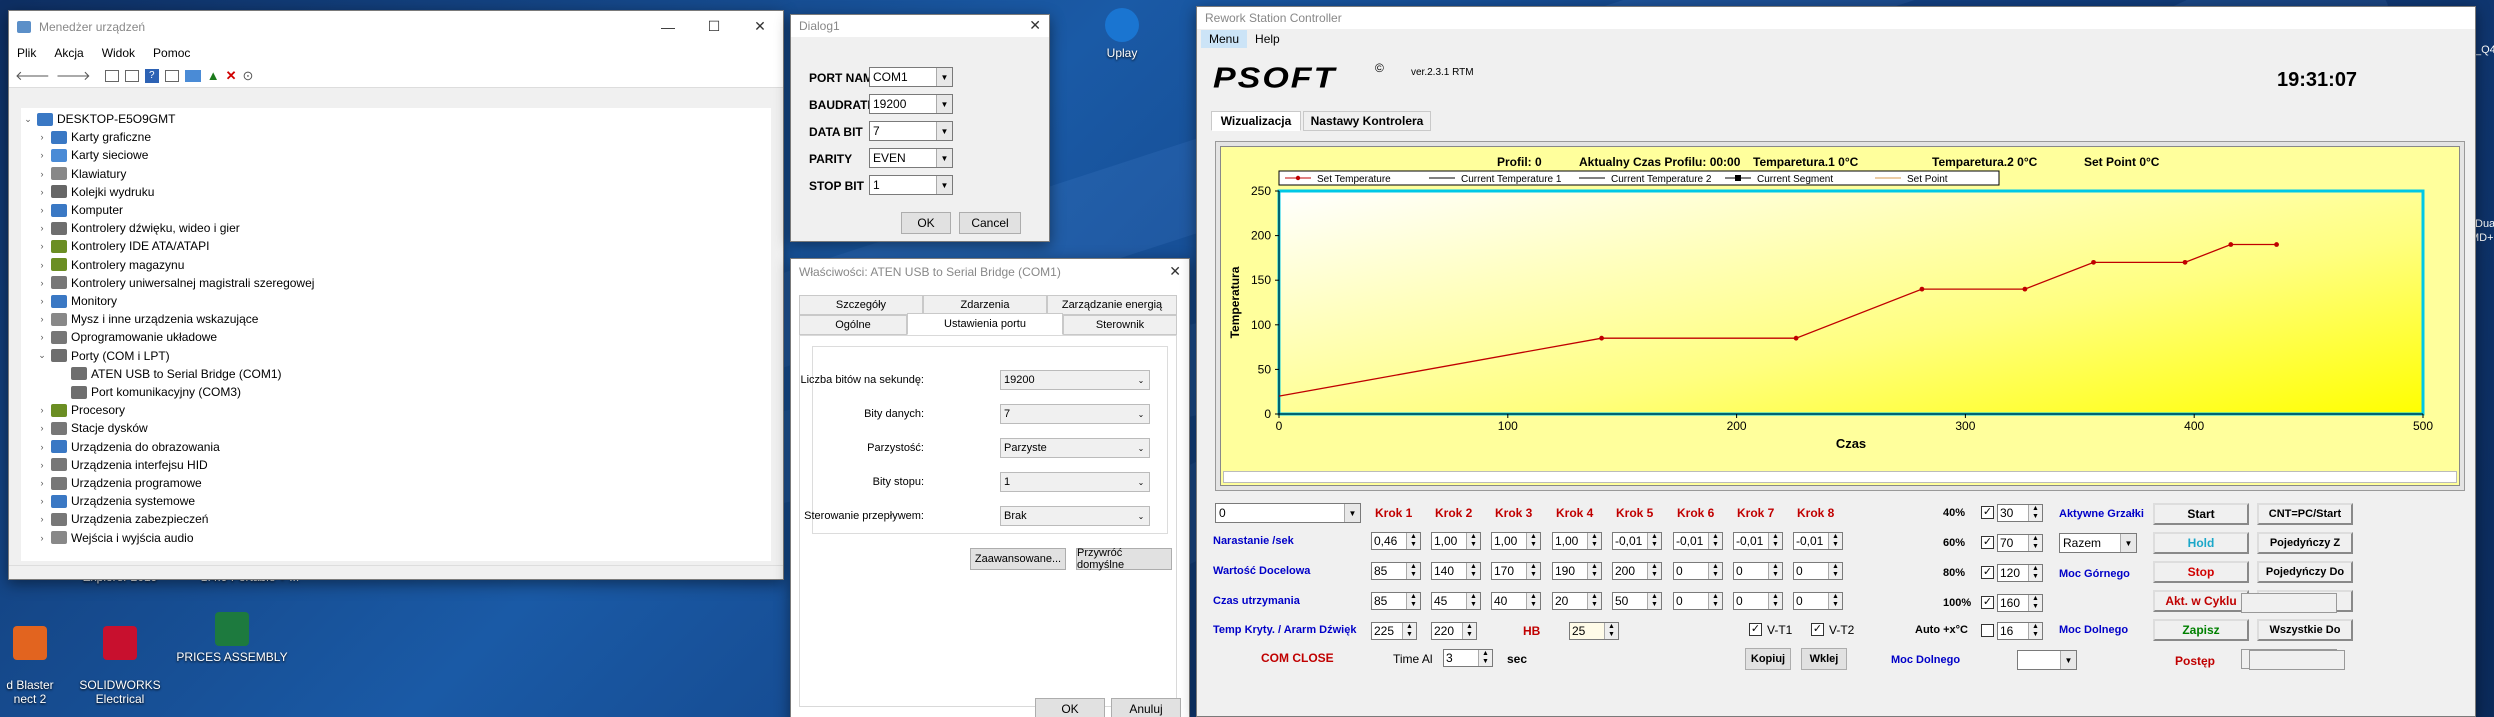  Describe the element at coordinates (148, 392) in the screenshot. I see `tree-item: Port komunikacyjny (COM3)` at that location.